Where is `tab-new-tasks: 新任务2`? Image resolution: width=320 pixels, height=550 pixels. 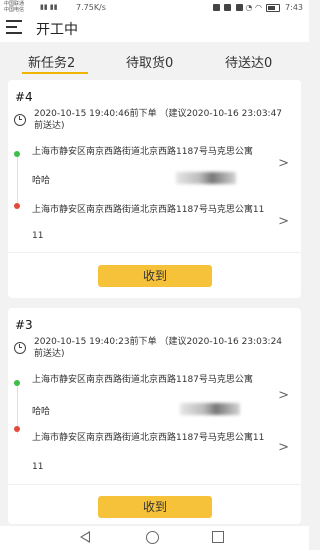 tab-new-tasks: 新任务2 is located at coordinates (51, 61).